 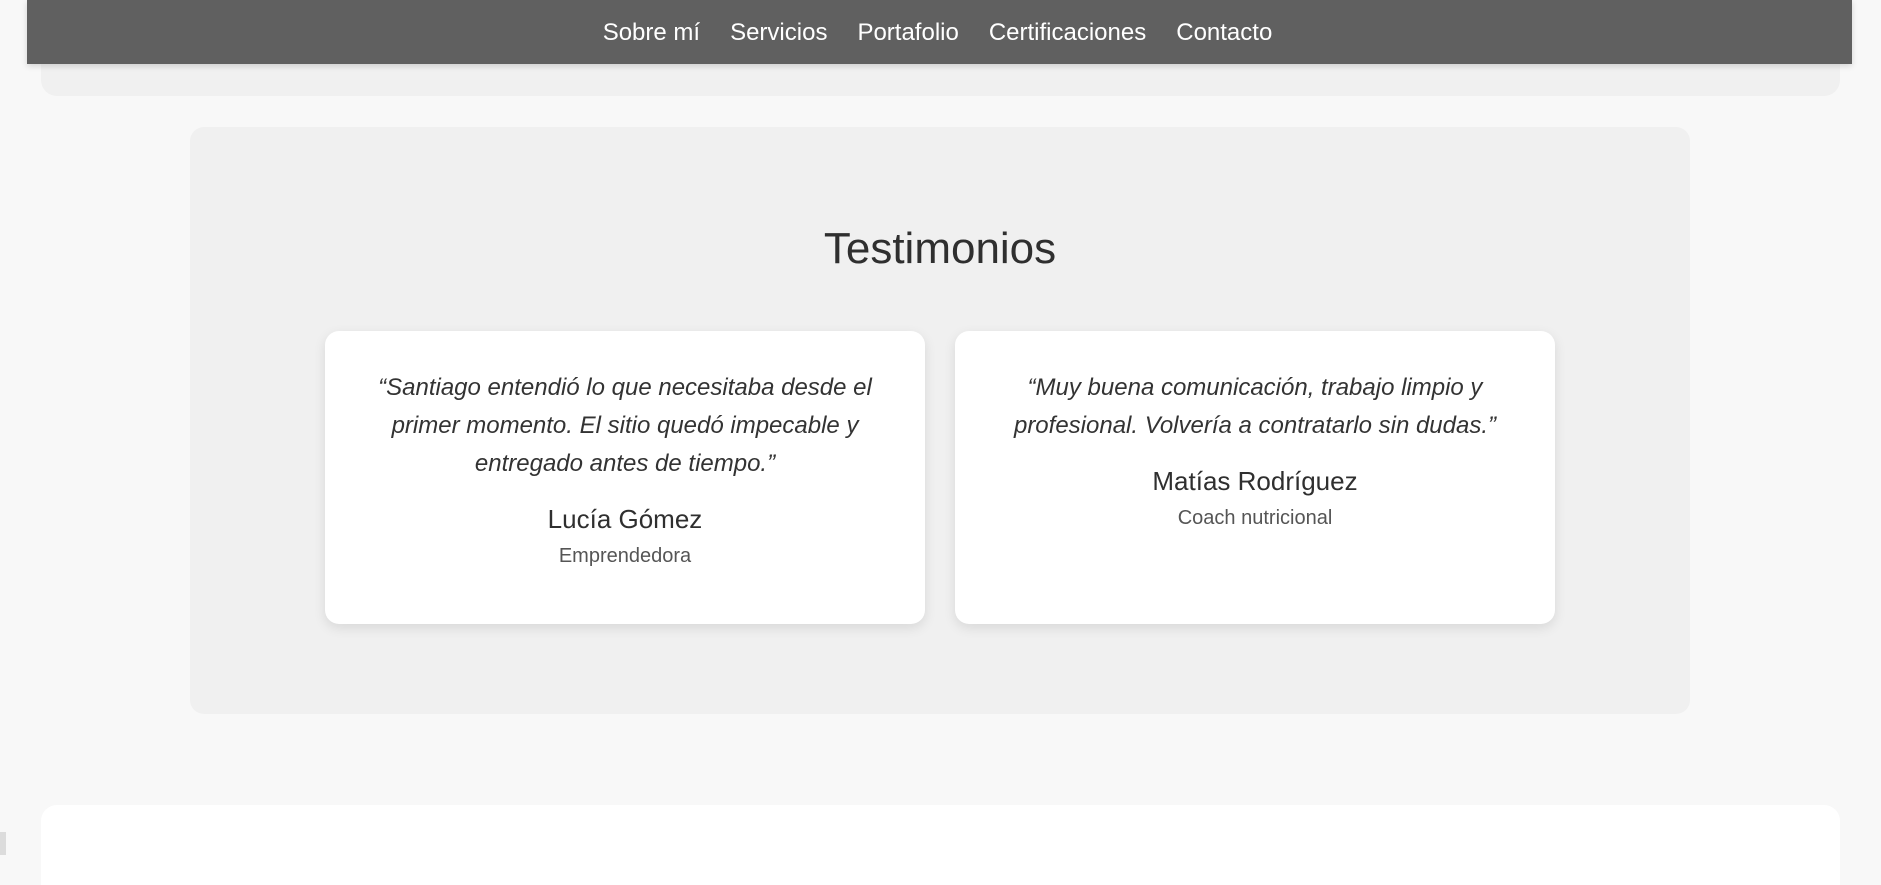 What do you see at coordinates (1255, 518) in the screenshot?
I see `testimonial-role: Coach nutricional` at bounding box center [1255, 518].